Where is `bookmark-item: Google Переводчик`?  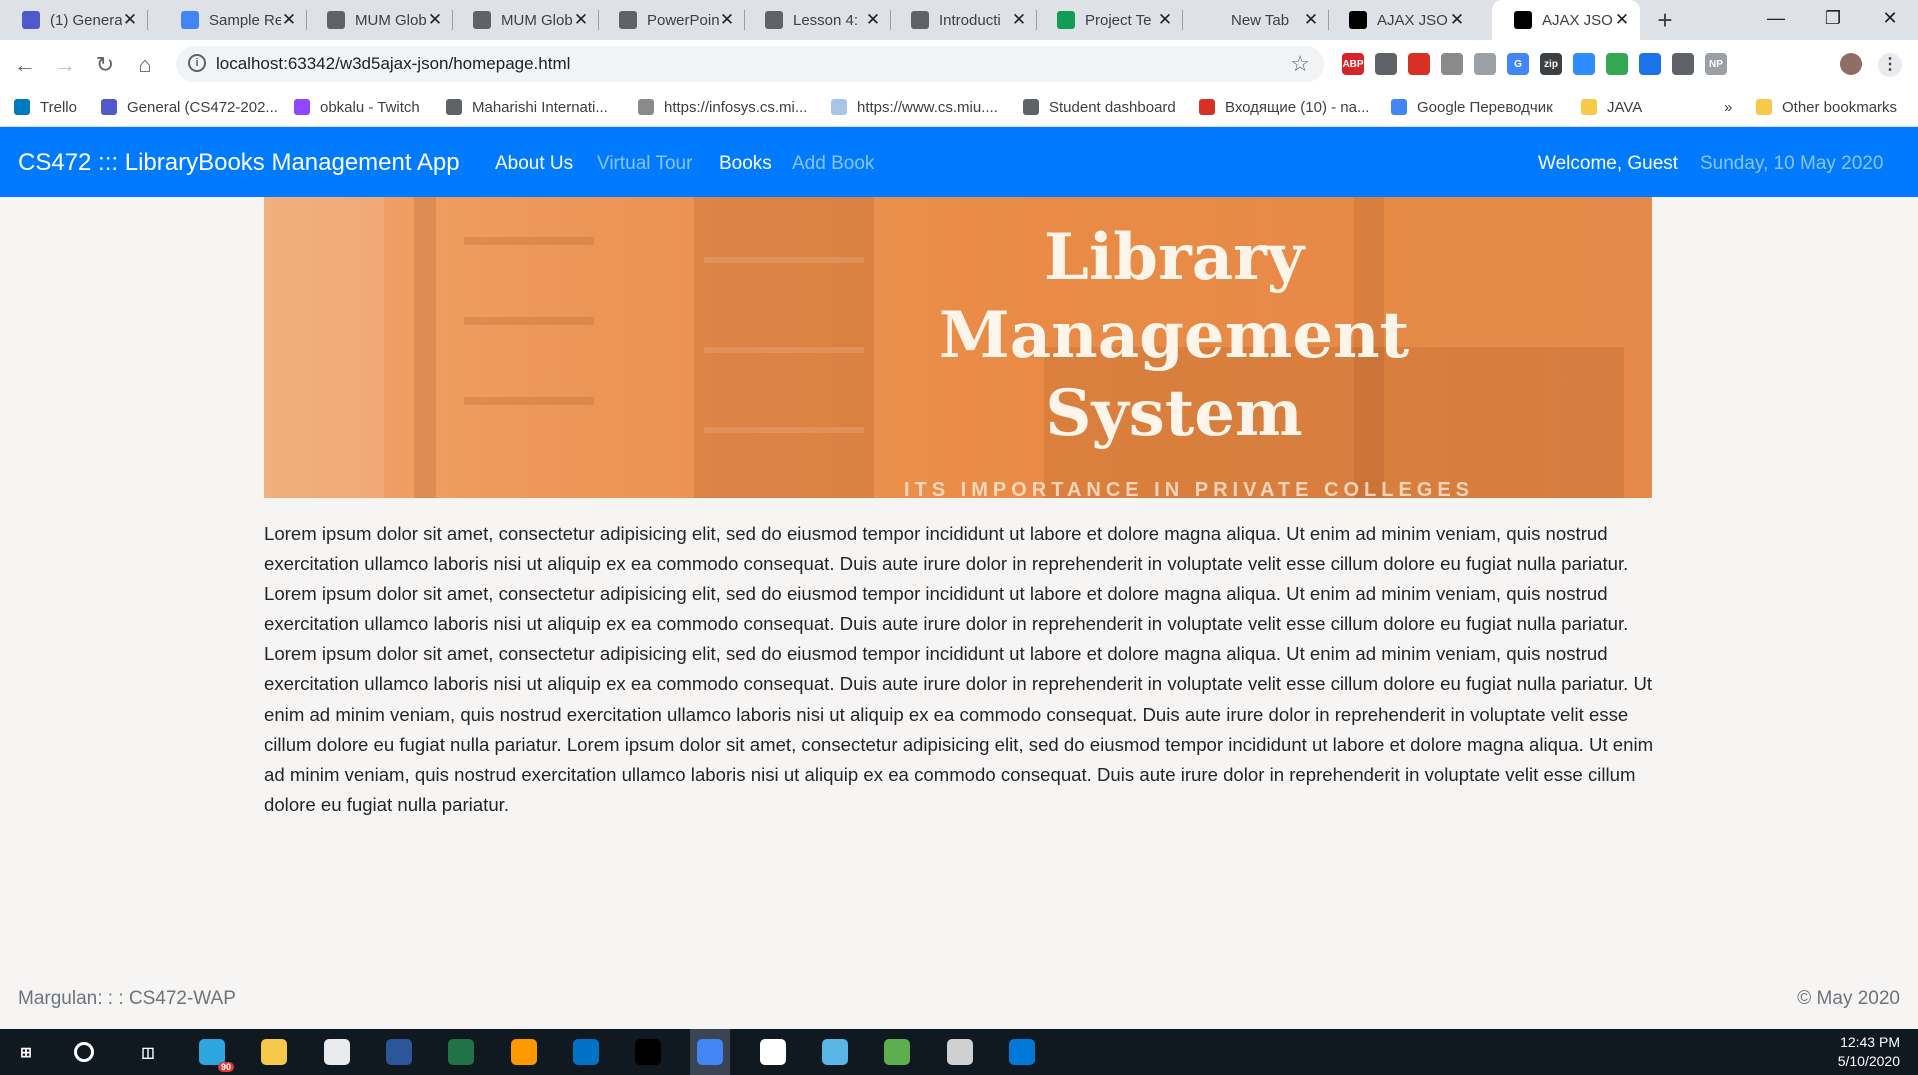
bookmark-item: Google Переводчик is located at coordinates (1472, 107).